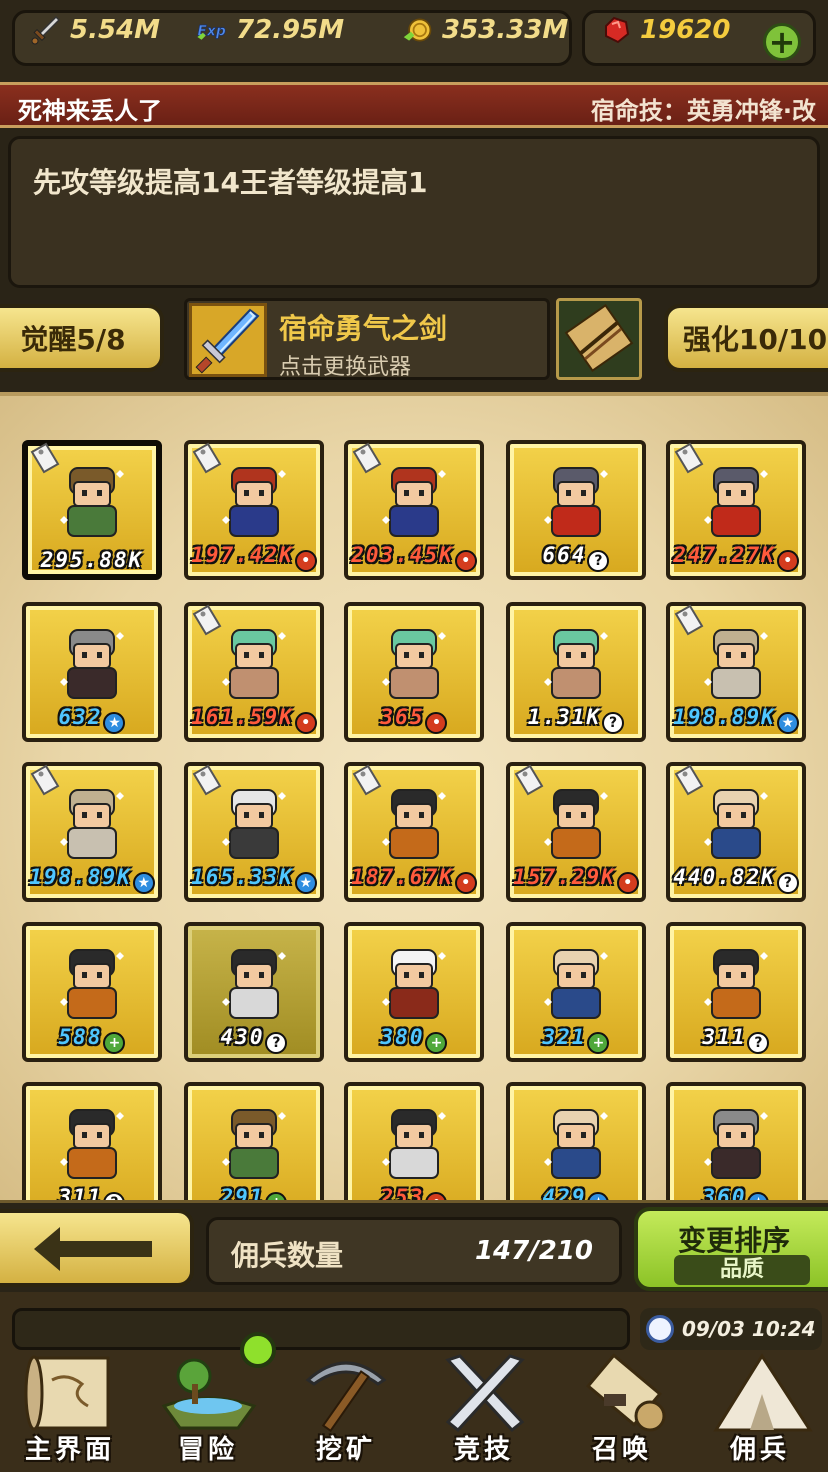 This screenshot has height=1472, width=828. Describe the element at coordinates (736, 510) in the screenshot. I see `mercenary-card: 247.27K •` at that location.